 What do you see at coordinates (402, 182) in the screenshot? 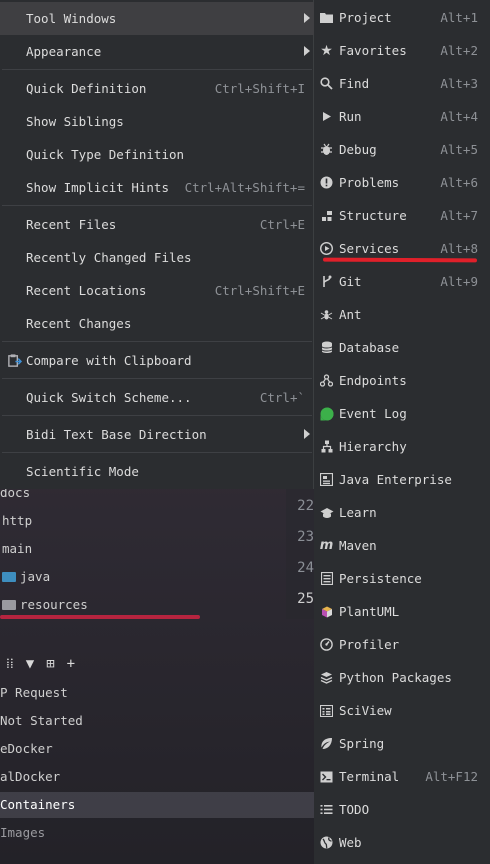
I see `tool-window-problems: Problems Alt+6` at bounding box center [402, 182].